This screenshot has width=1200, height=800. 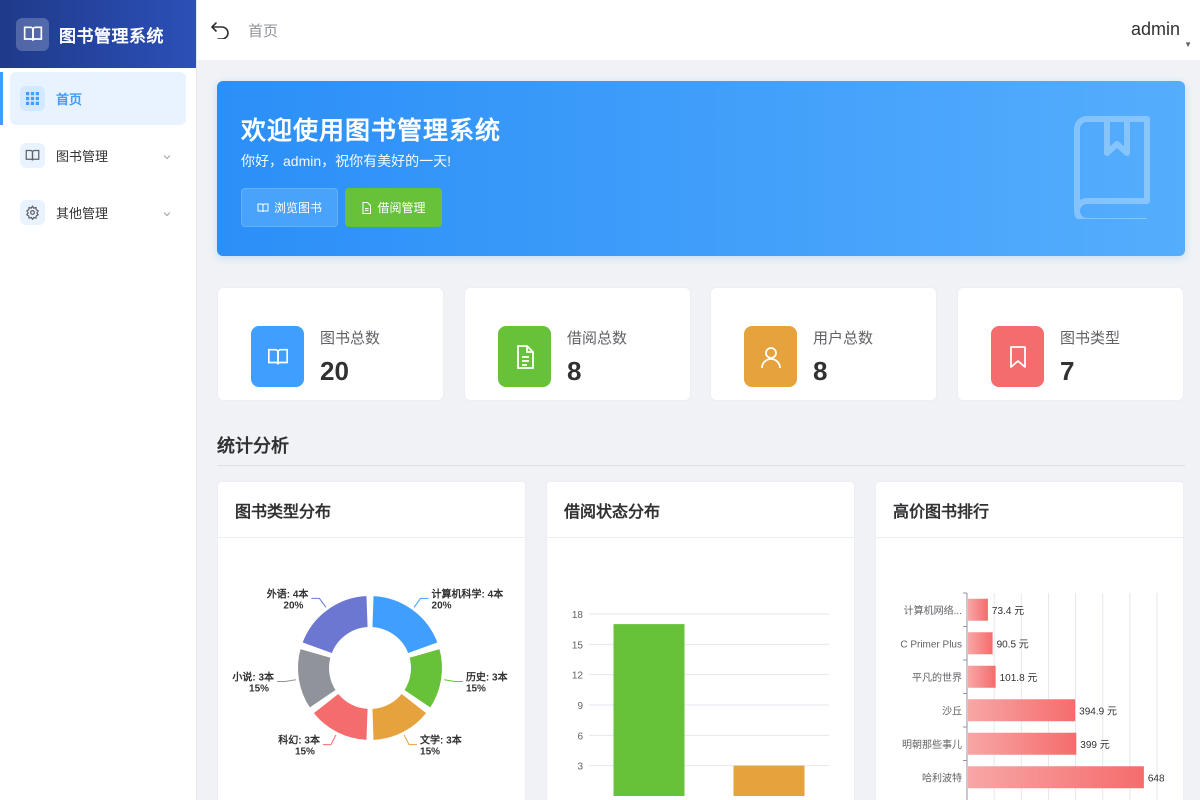 I want to click on browse-books-button: 浏览图书, so click(x=289, y=207).